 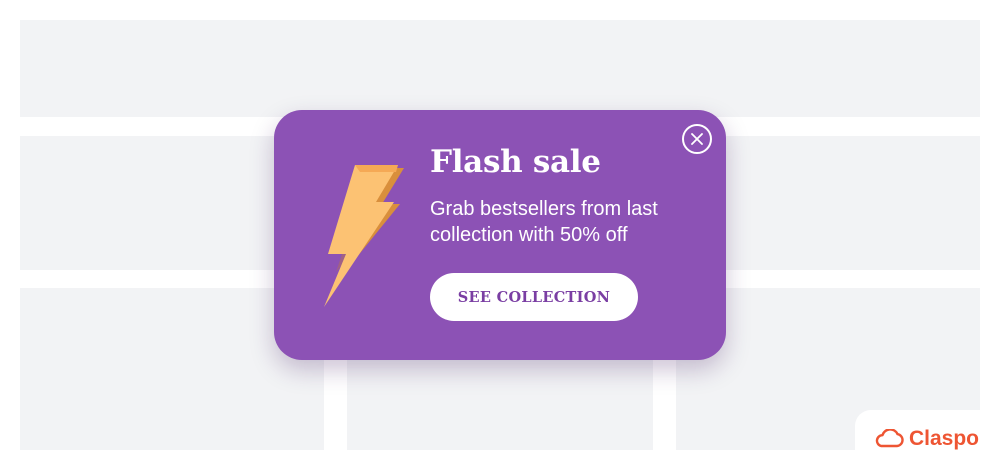 What do you see at coordinates (944, 438) in the screenshot?
I see `brand-name: Claspo` at bounding box center [944, 438].